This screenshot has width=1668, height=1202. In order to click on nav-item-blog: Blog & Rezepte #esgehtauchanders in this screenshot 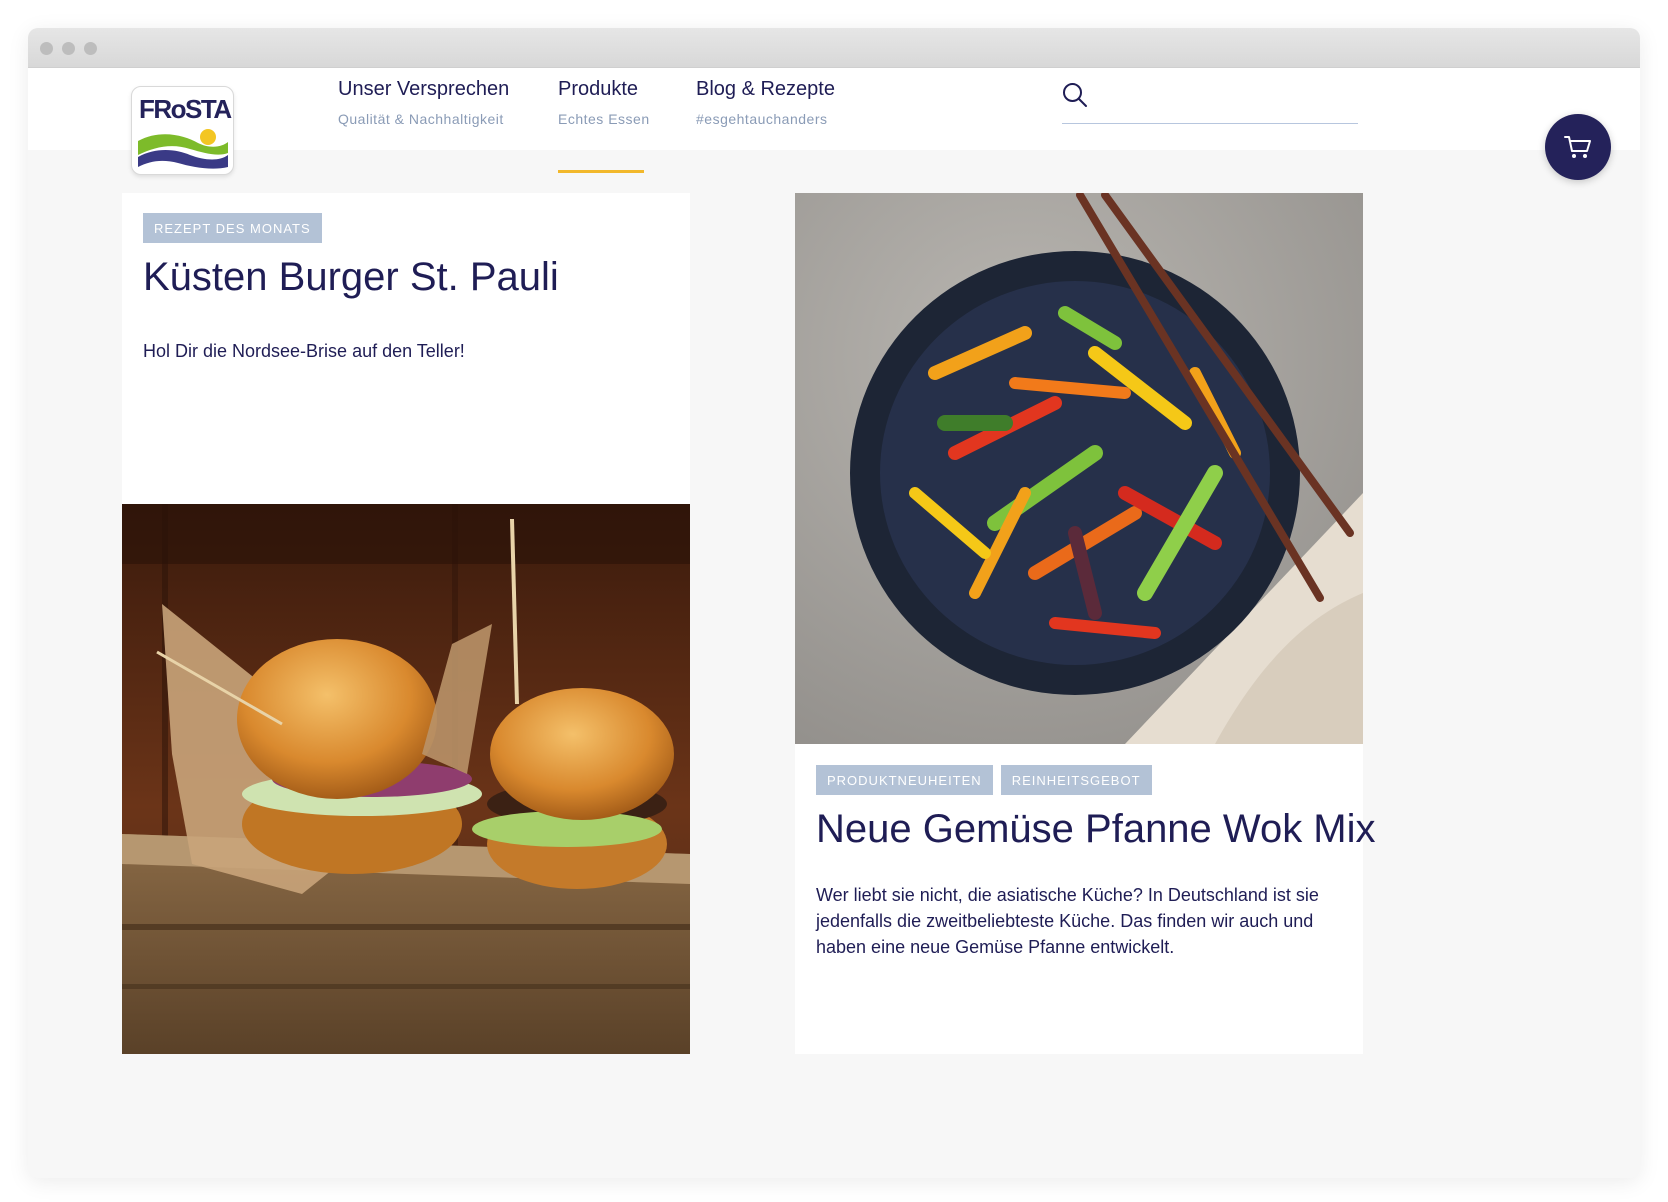, I will do `click(765, 102)`.